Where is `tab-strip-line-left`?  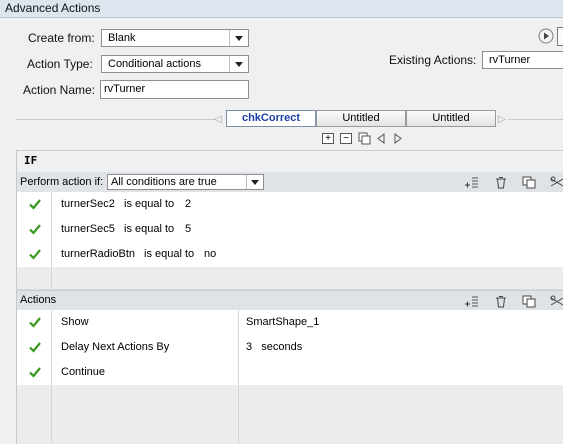 tab-strip-line-left is located at coordinates (116, 119).